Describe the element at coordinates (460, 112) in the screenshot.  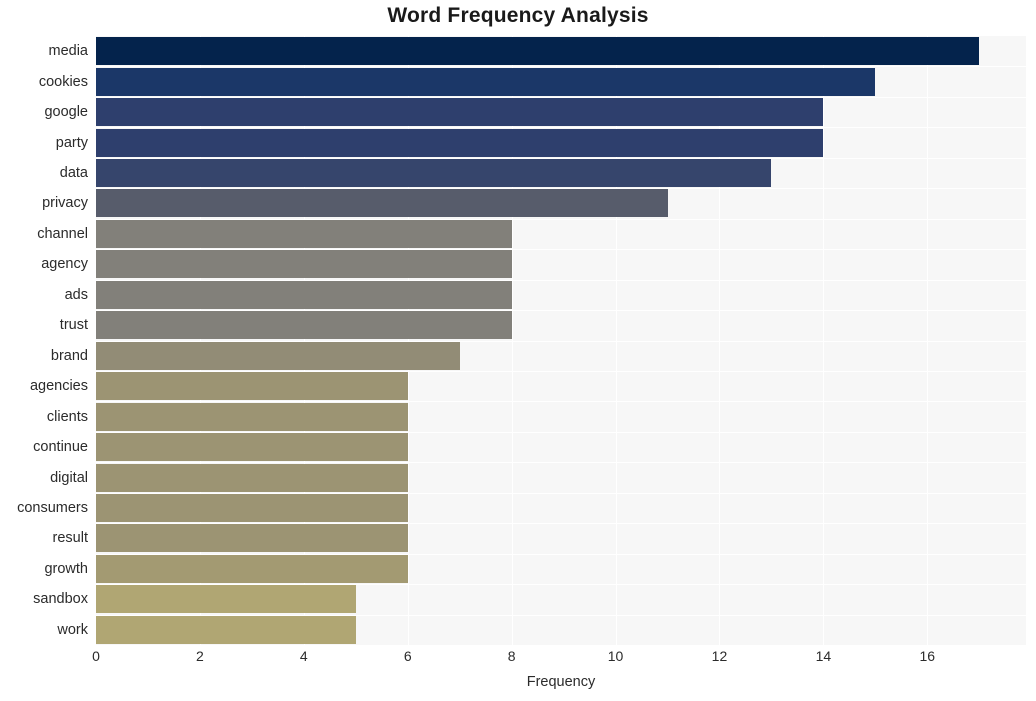
I see `bar-google` at that location.